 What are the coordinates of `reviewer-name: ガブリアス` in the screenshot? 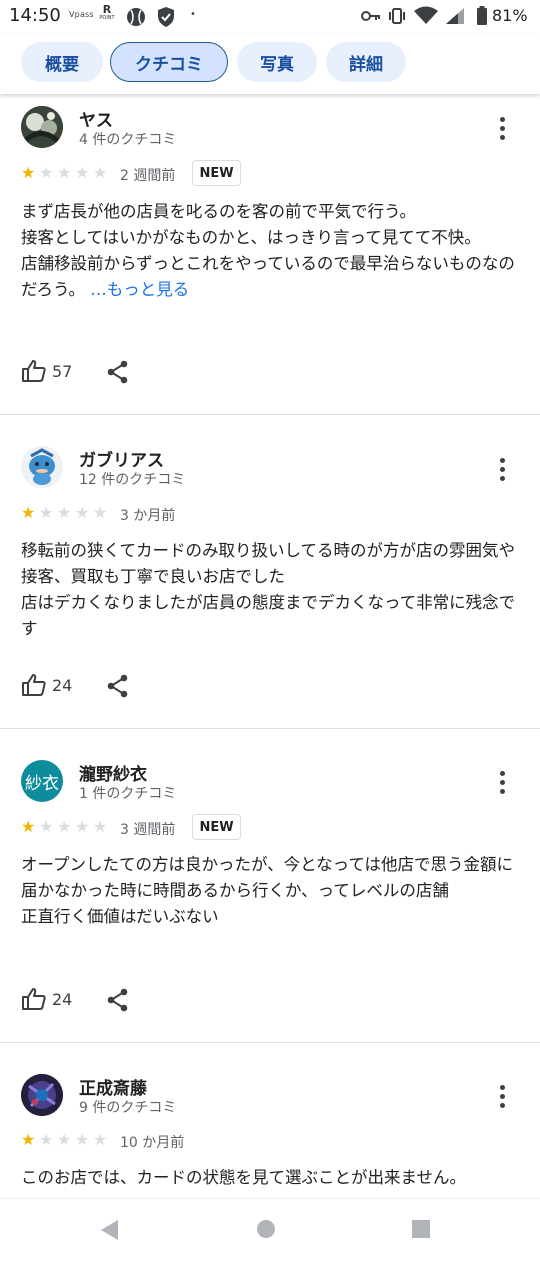 It's located at (121, 458).